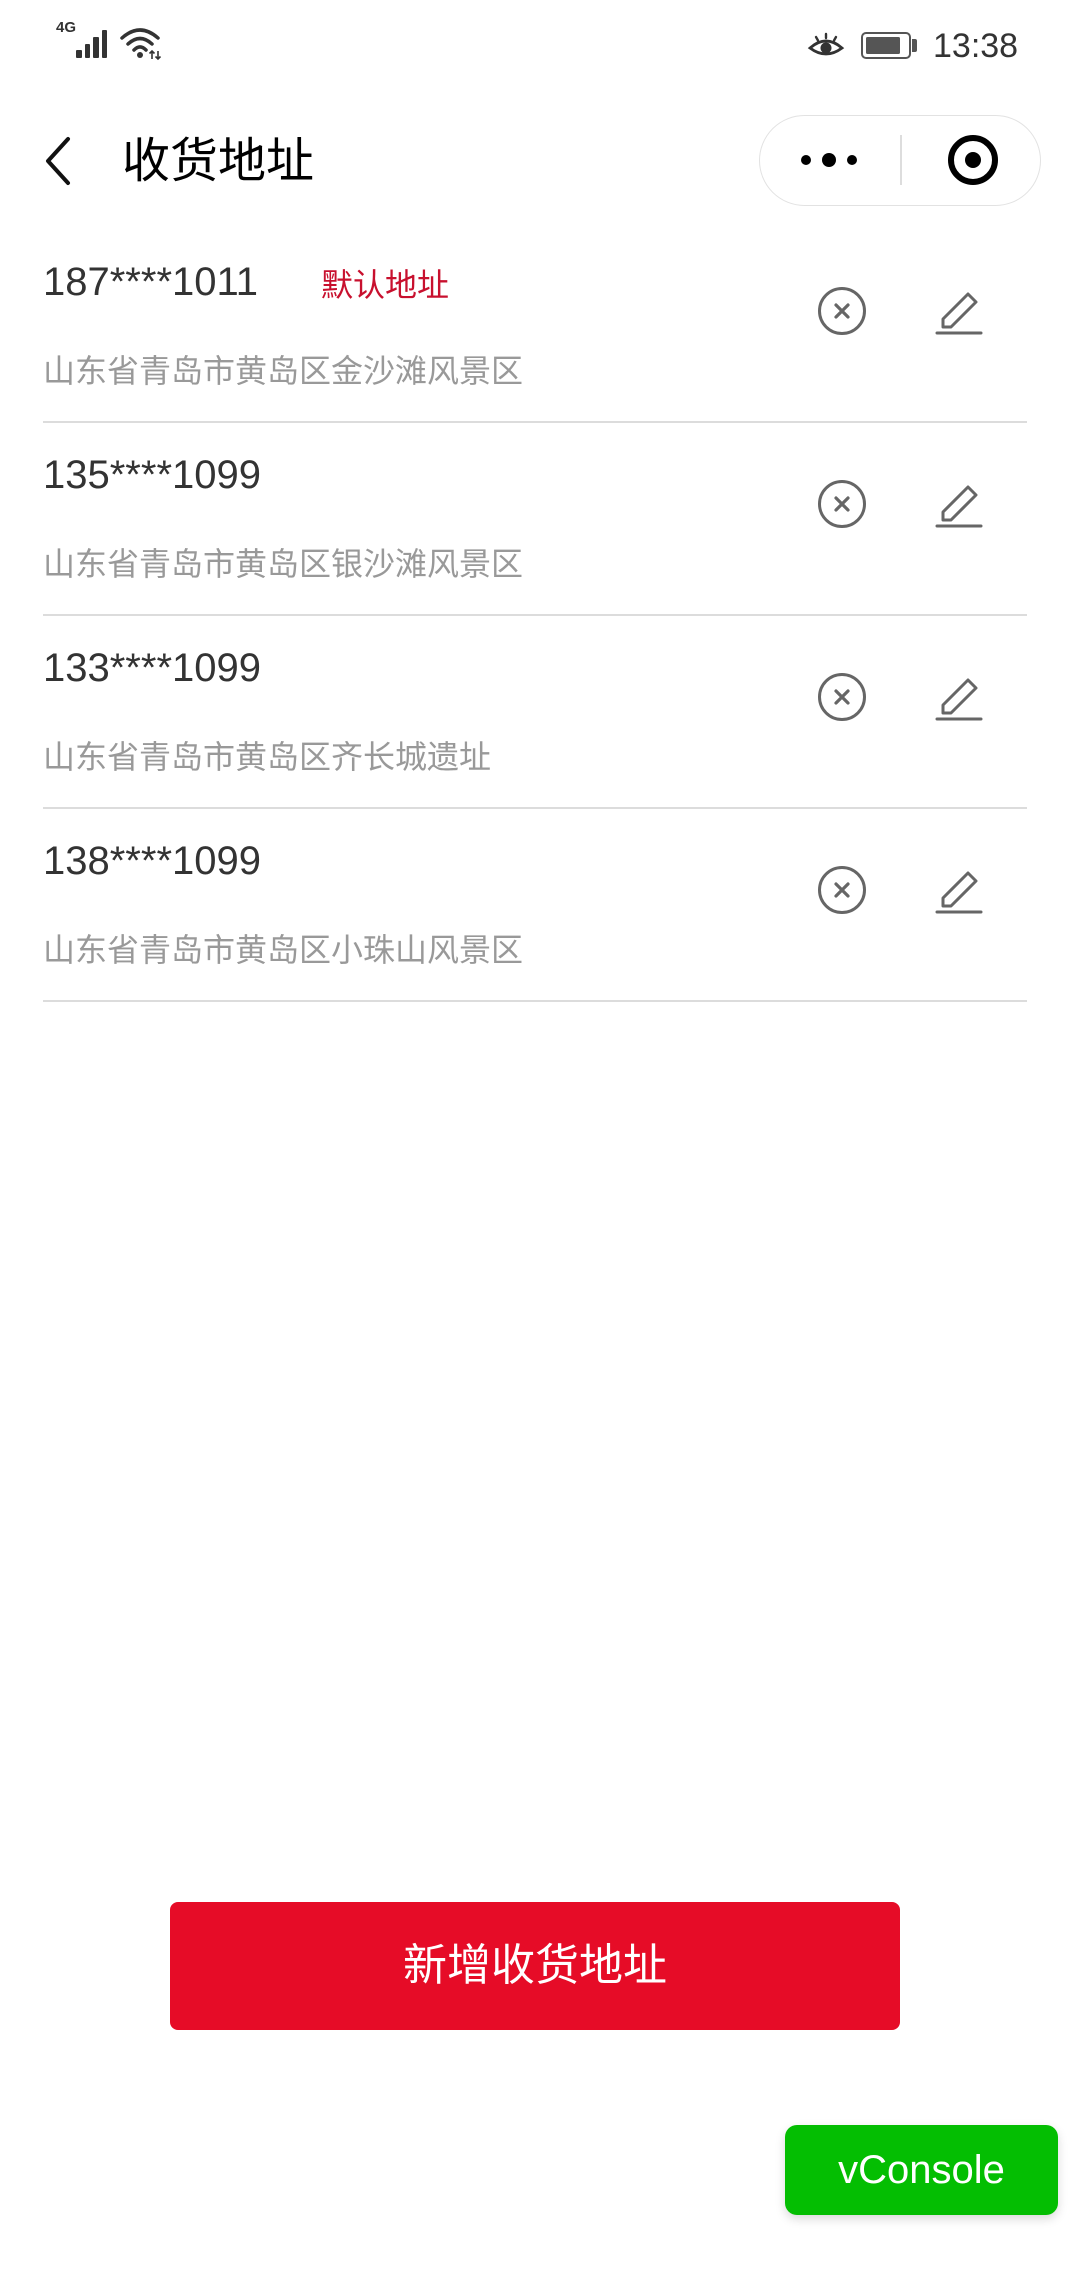 This screenshot has height=2280, width=1080. What do you see at coordinates (535, 326) in the screenshot?
I see `address-item: 187****1011 默认地址 山东省青岛市黄岛区金沙滩风景区` at bounding box center [535, 326].